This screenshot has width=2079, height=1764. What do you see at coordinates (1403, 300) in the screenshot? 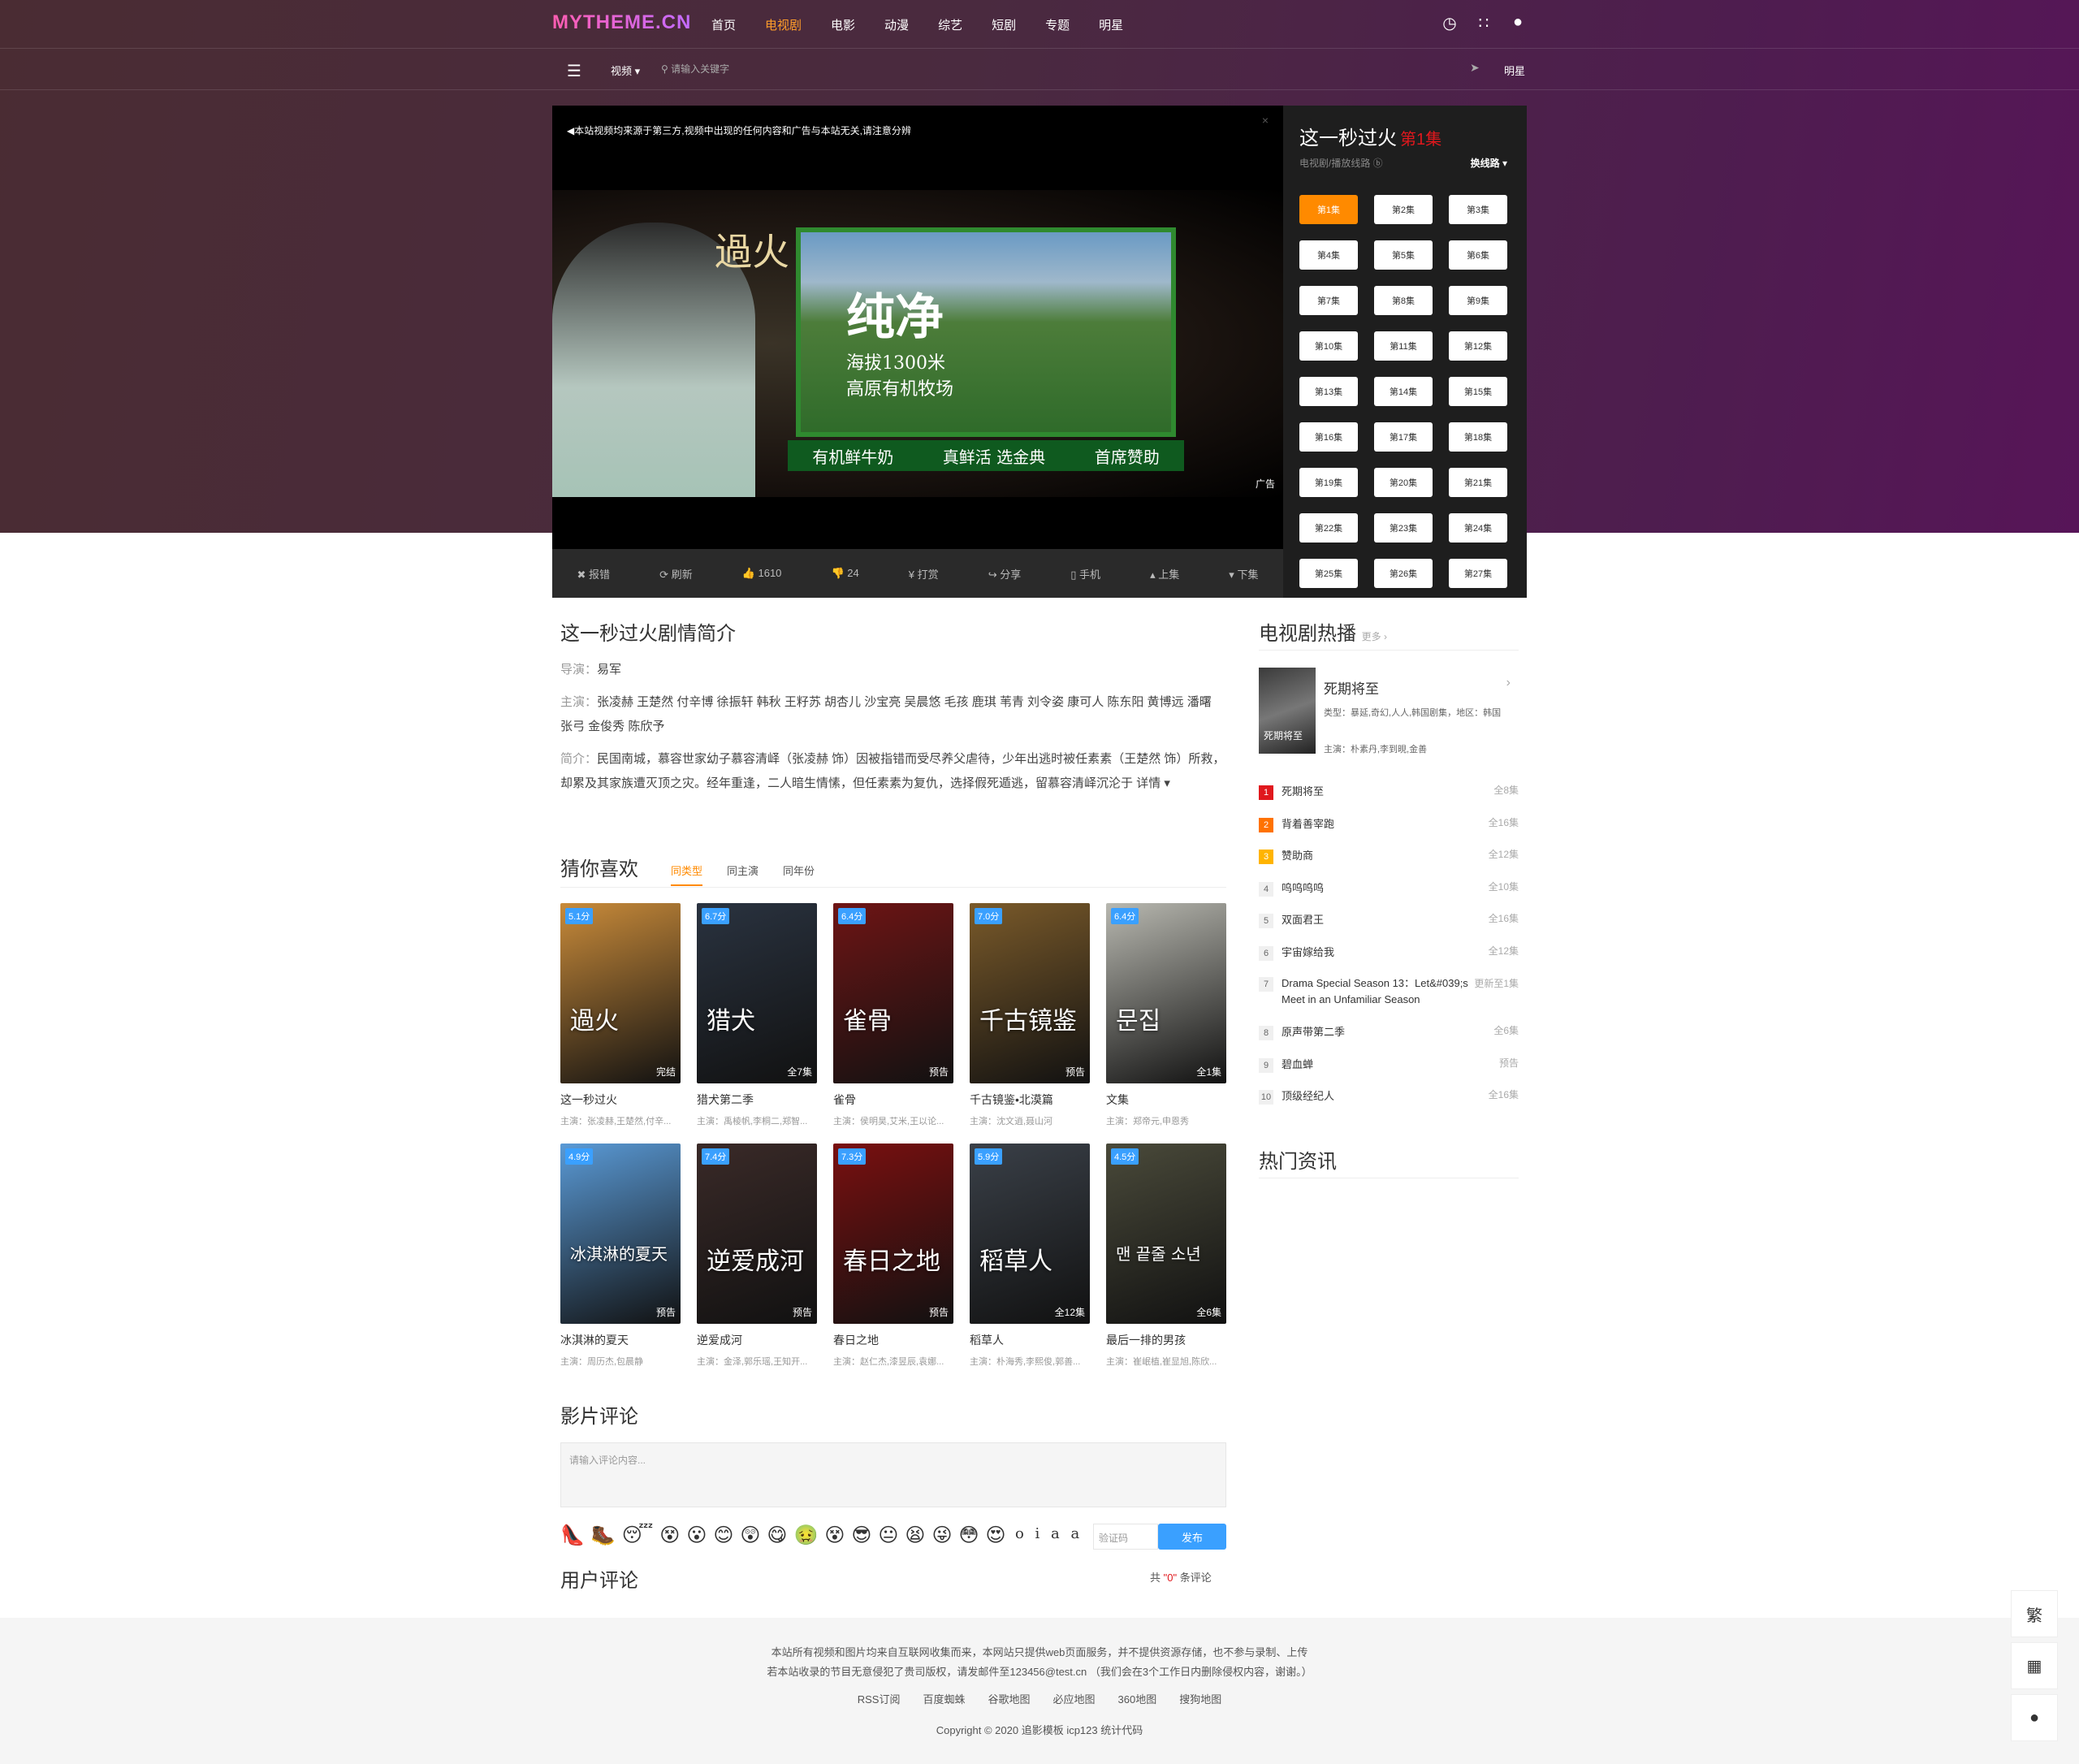
I see `episode-button: 第8集` at bounding box center [1403, 300].